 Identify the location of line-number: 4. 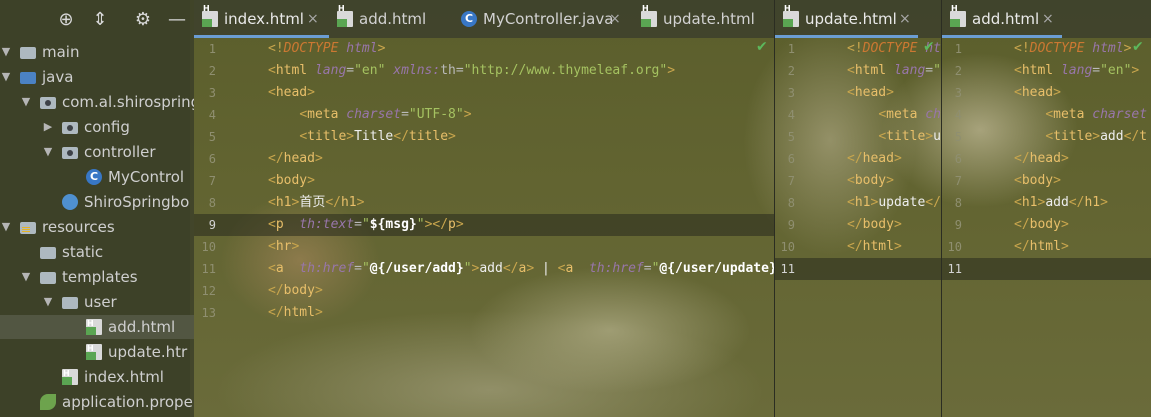
(958, 115).